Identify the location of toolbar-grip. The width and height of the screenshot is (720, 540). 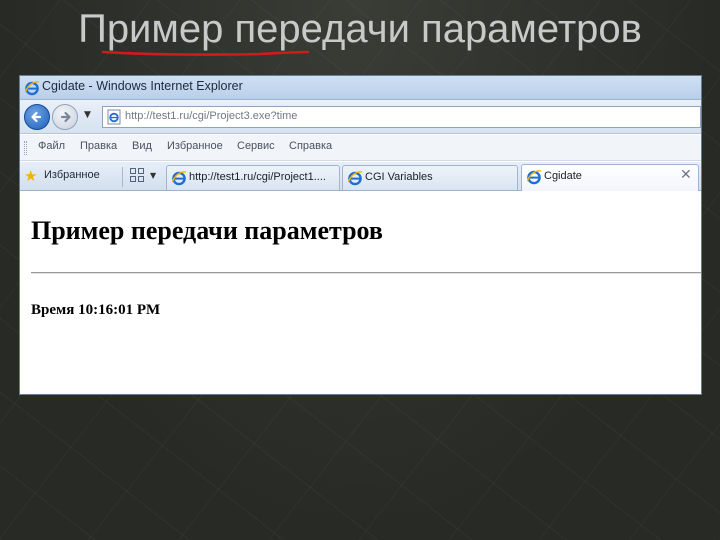
(25, 148).